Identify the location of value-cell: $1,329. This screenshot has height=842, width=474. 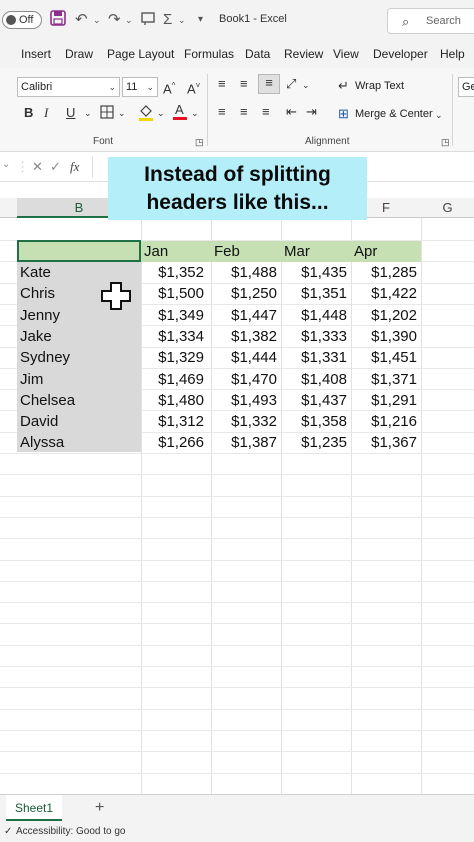
(171, 357).